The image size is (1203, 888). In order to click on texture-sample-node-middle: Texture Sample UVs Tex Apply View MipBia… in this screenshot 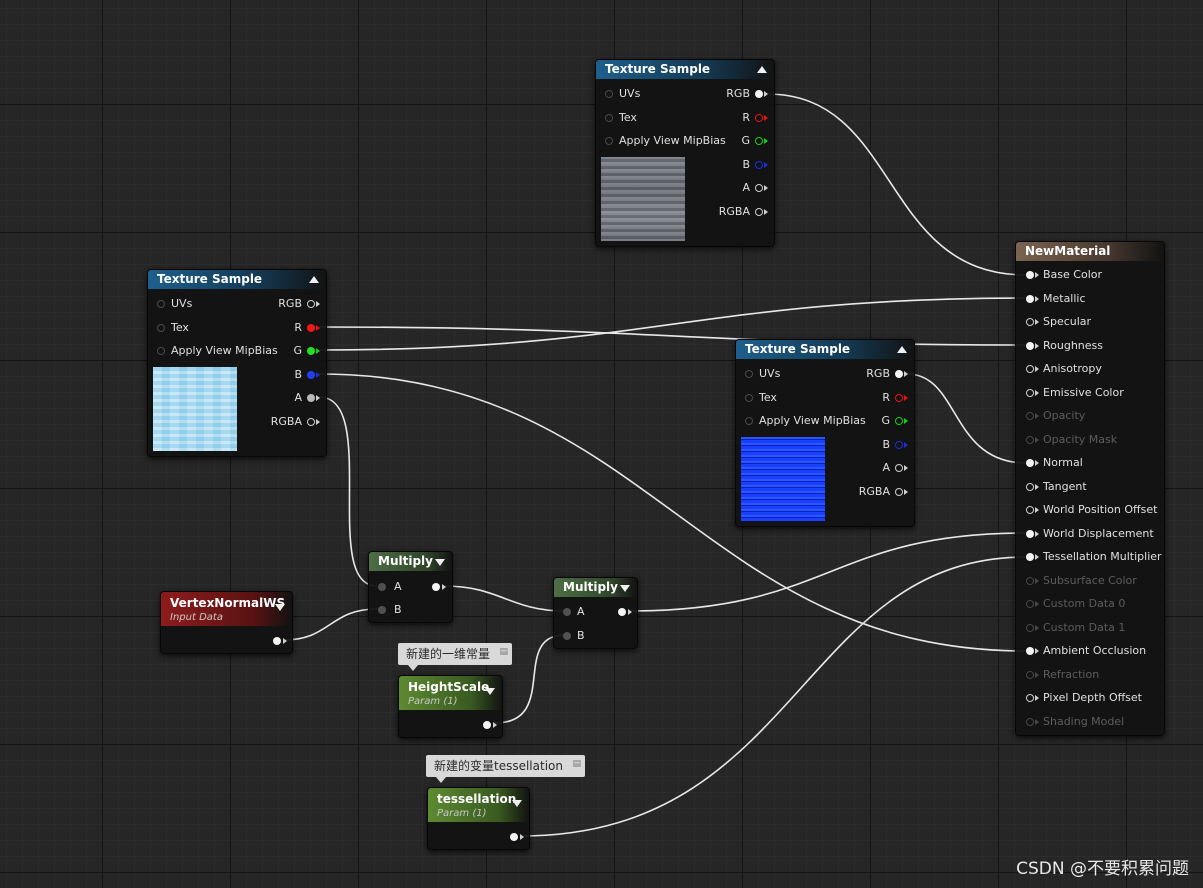, I will do `click(825, 433)`.